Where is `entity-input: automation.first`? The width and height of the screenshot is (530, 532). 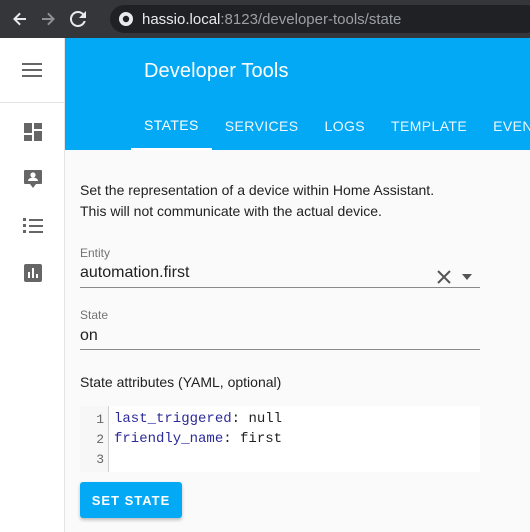 entity-input: automation.first is located at coordinates (134, 273).